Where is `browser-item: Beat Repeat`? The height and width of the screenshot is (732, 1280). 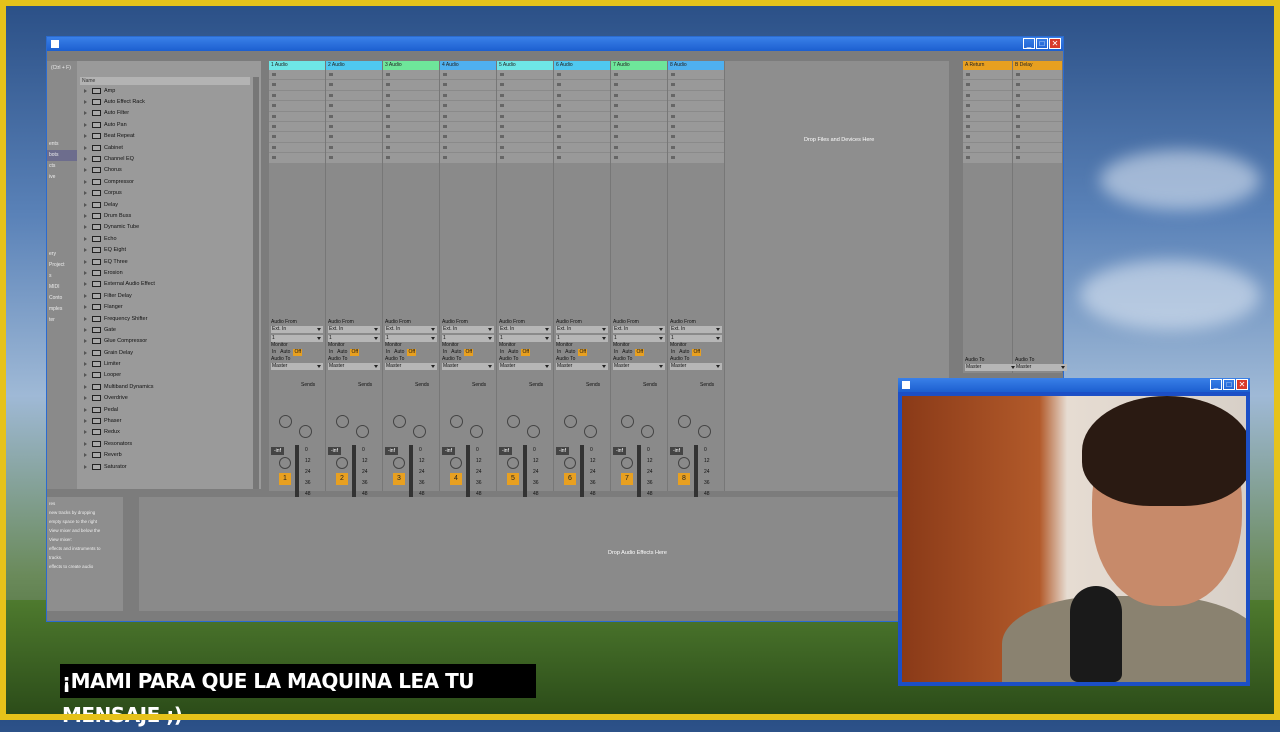
browser-item: Beat Repeat is located at coordinates (165, 136).